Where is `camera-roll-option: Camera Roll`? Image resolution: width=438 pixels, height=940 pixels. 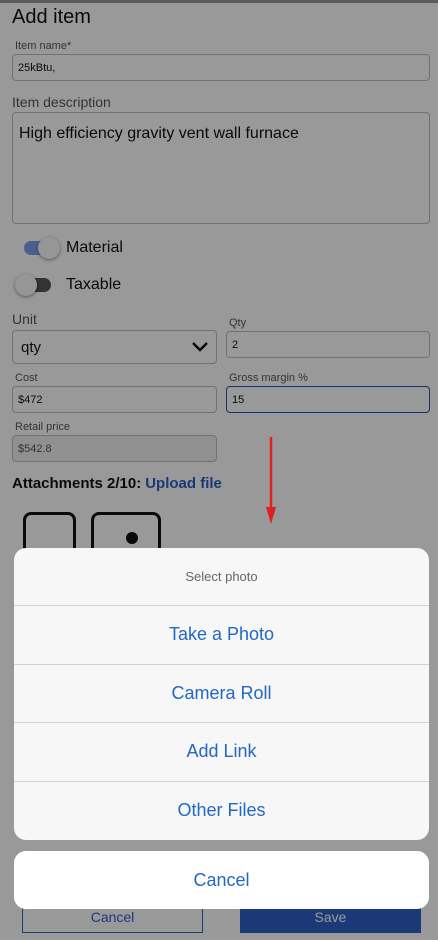 camera-roll-option: Camera Roll is located at coordinates (221, 694).